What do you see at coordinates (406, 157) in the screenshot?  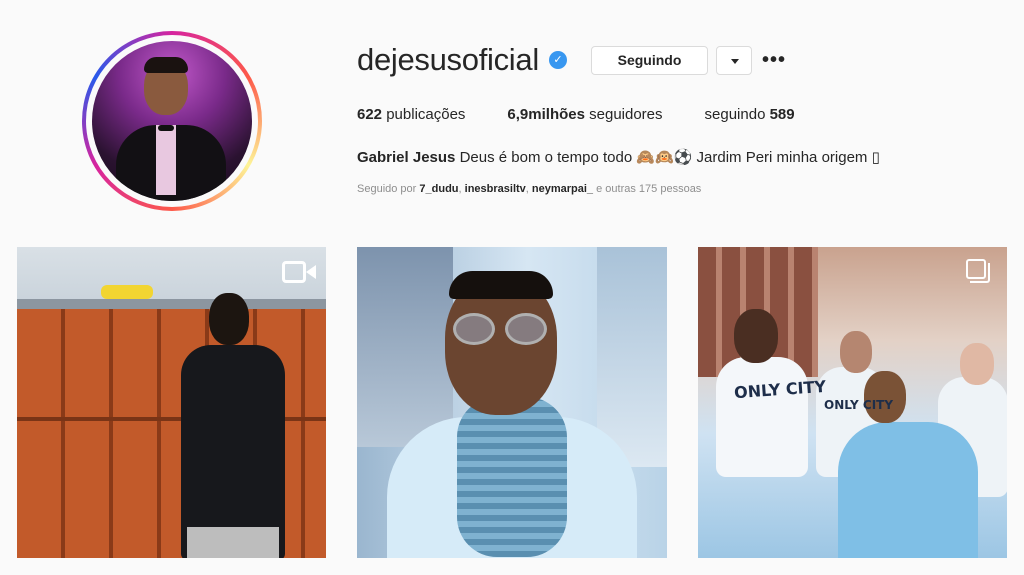 I see `profile-full-name: Gabriel Jesus` at bounding box center [406, 157].